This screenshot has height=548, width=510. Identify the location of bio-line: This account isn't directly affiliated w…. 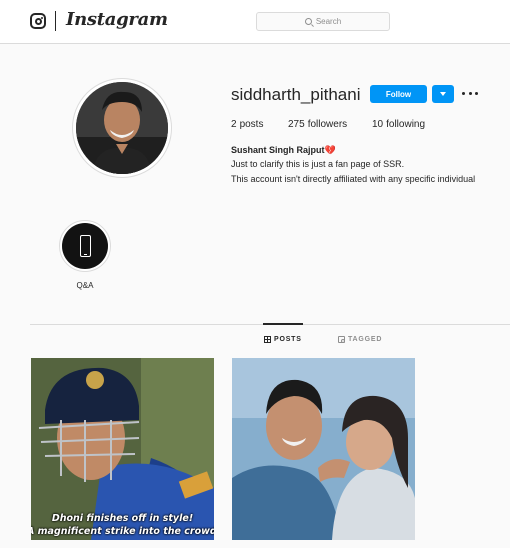
(353, 179).